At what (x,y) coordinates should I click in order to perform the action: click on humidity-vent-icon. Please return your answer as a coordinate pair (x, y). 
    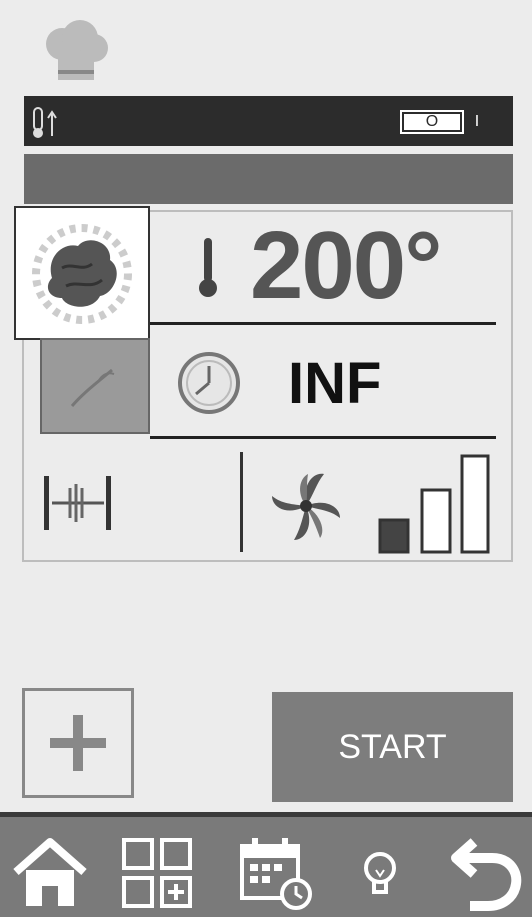
    Looking at the image, I should click on (78, 503).